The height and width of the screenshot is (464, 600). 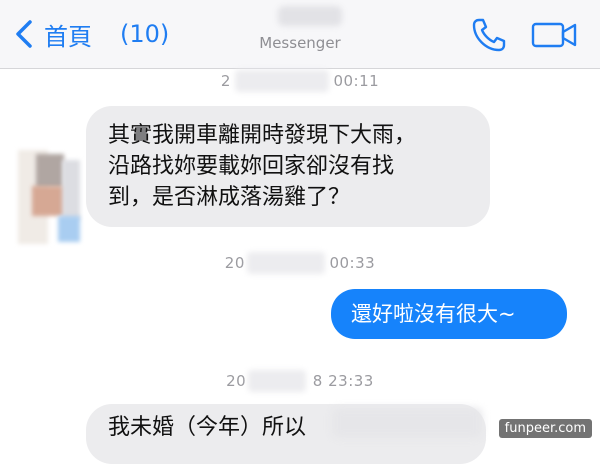 I want to click on nav-bar: 首頁 (10) Messenger, so click(x=300, y=34).